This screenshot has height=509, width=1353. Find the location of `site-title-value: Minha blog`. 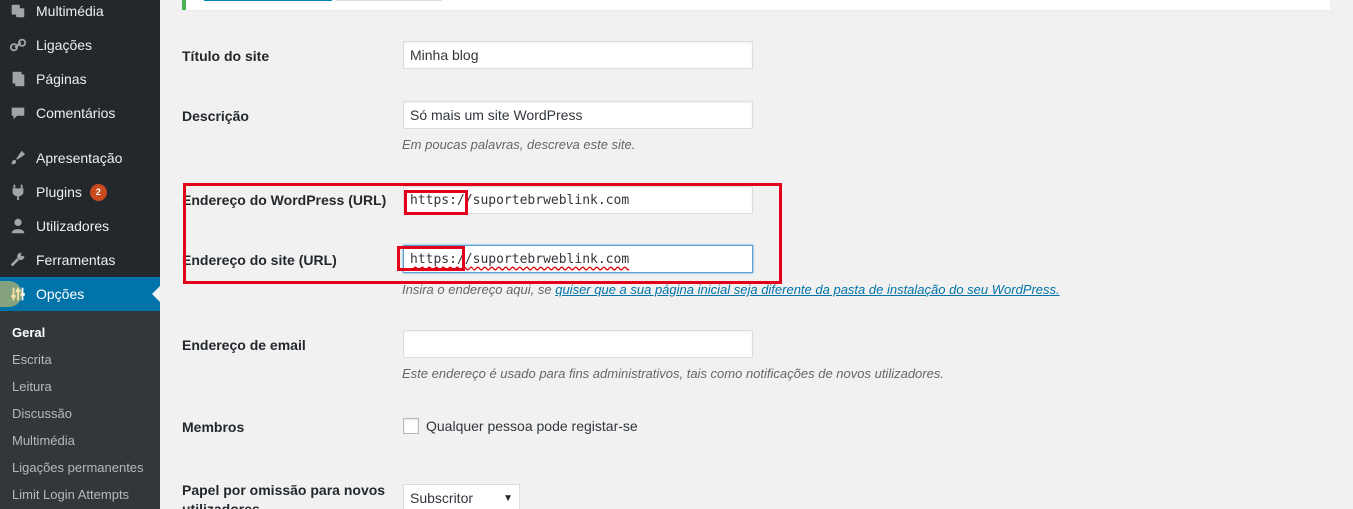

site-title-value: Minha blog is located at coordinates (444, 55).